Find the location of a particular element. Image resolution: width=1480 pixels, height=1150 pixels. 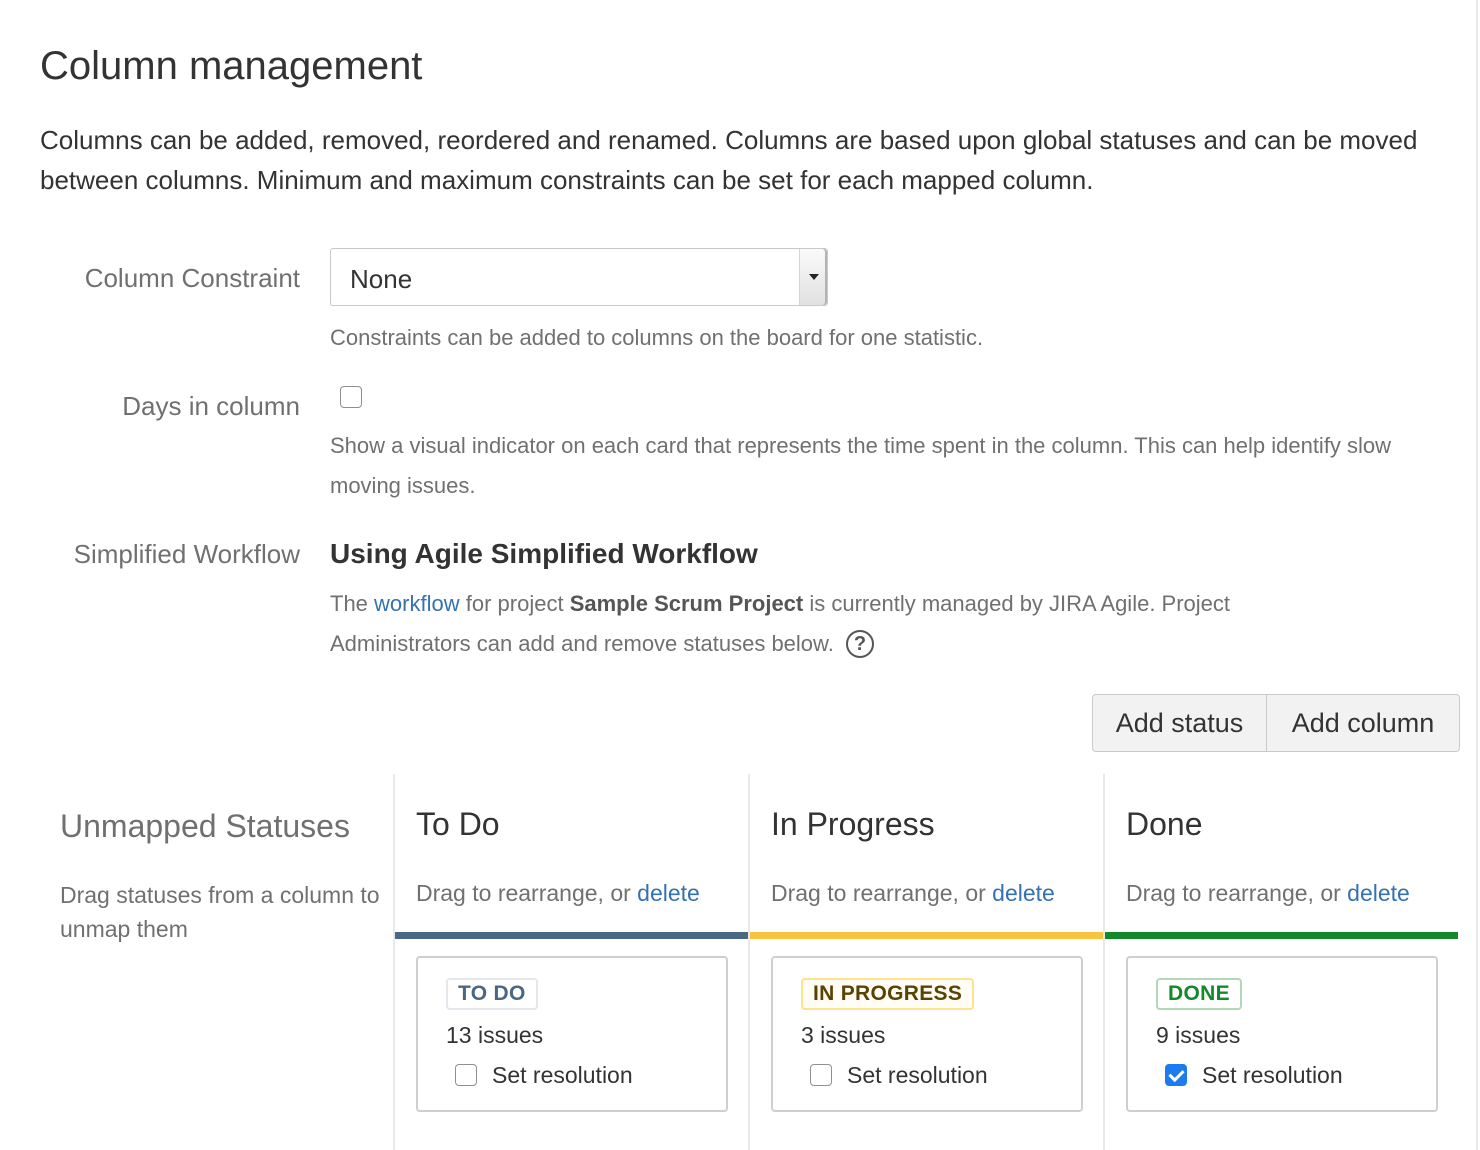

simplified-workflow-label: Simplified Workflow is located at coordinates (186, 554).